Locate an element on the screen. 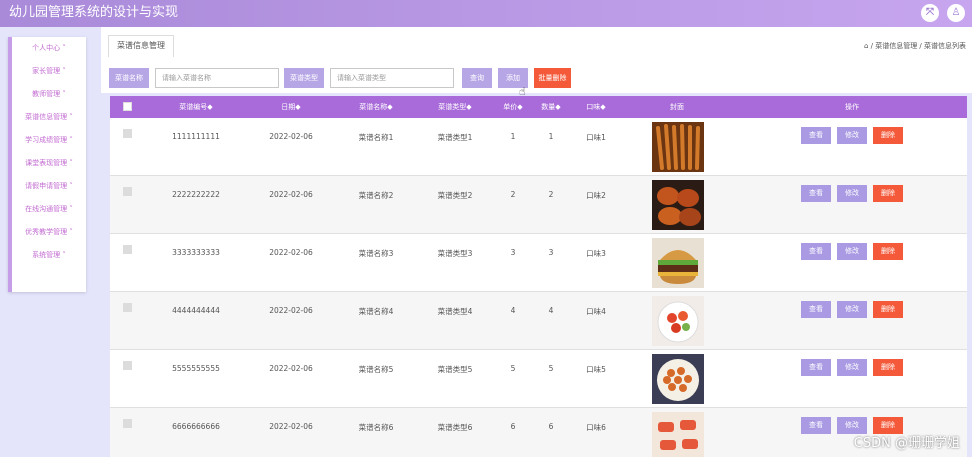 Image resolution: width=972 pixels, height=457 pixels. app-title: 幼儿园管理系统的设计与实现 is located at coordinates (94, 12).